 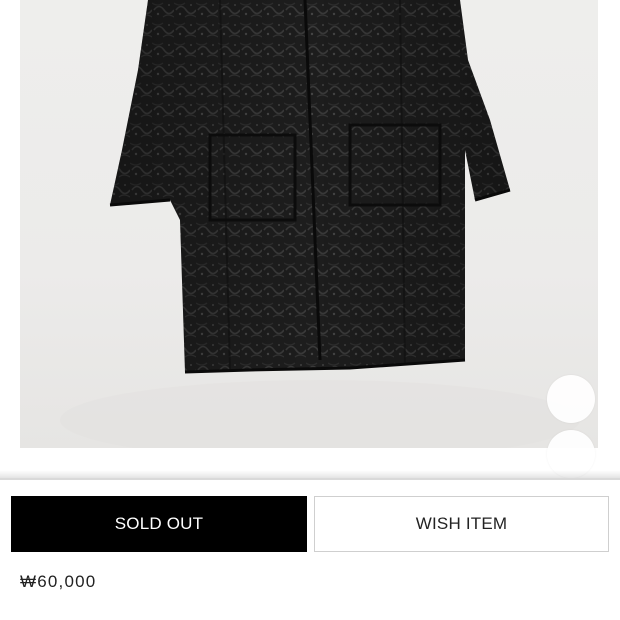 I want to click on divider, so click(x=310, y=479).